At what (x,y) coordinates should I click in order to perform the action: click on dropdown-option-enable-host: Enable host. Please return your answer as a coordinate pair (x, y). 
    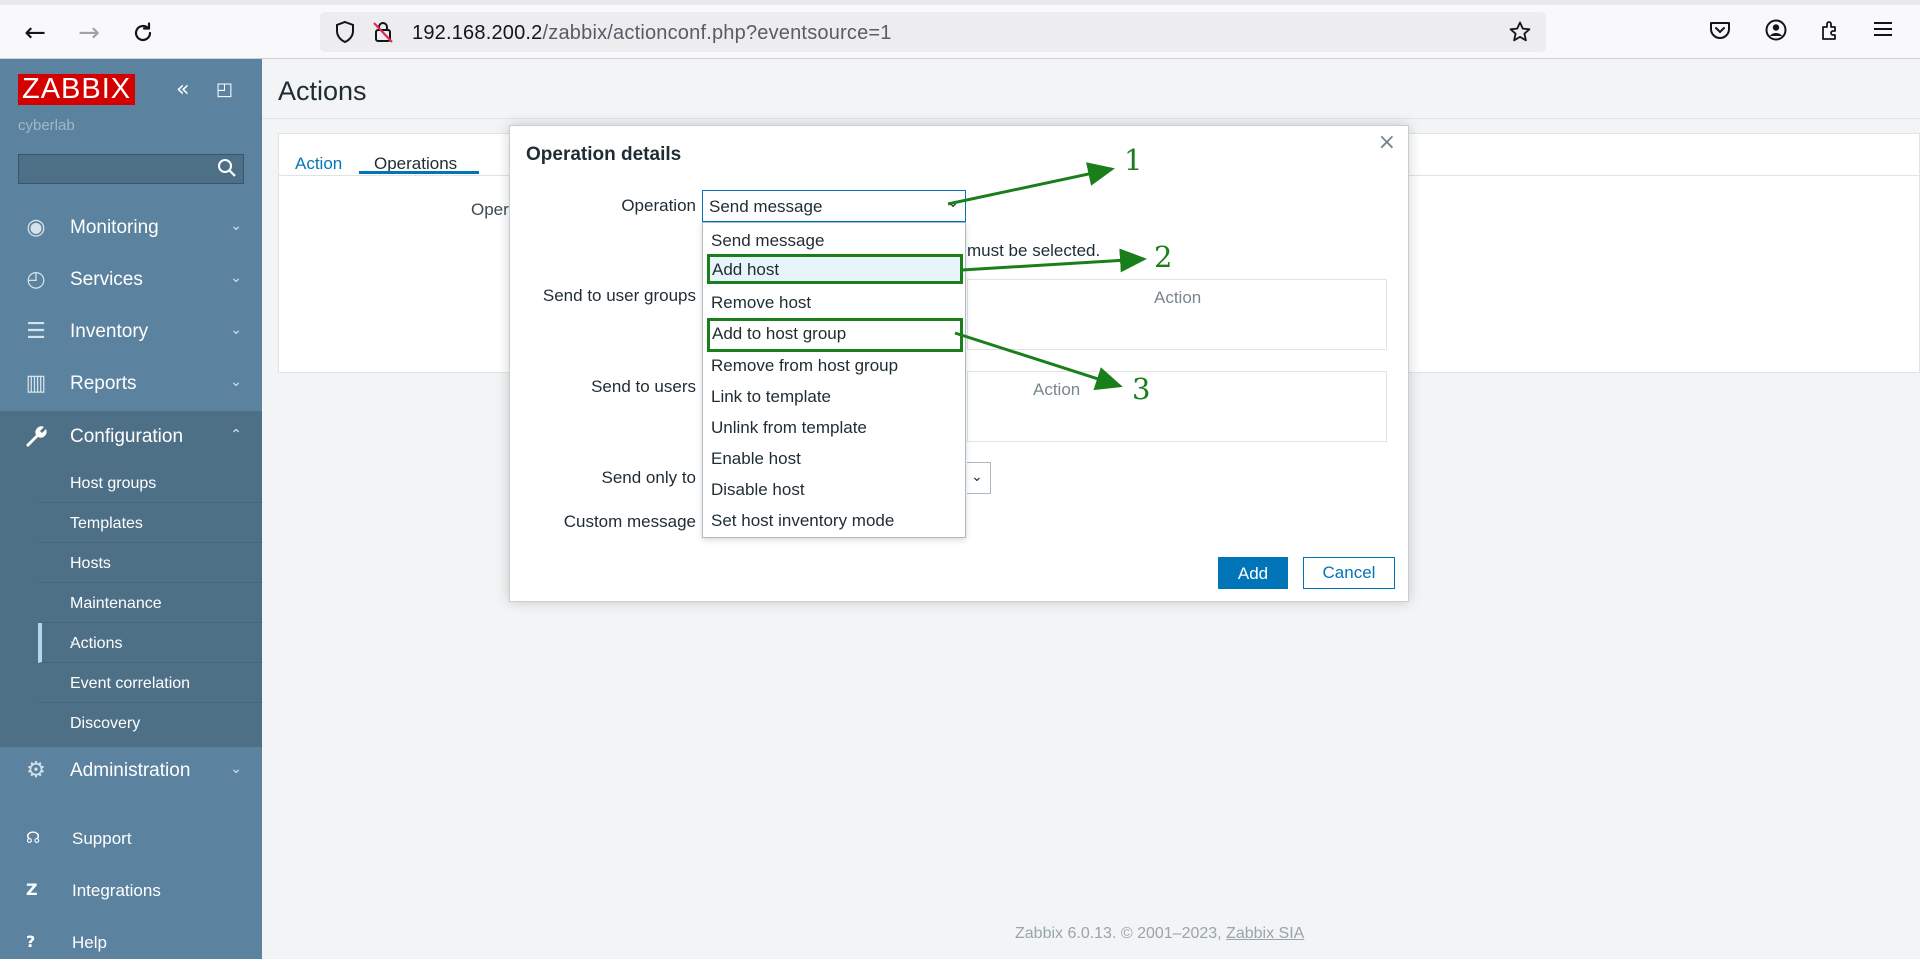
    Looking at the image, I should click on (834, 458).